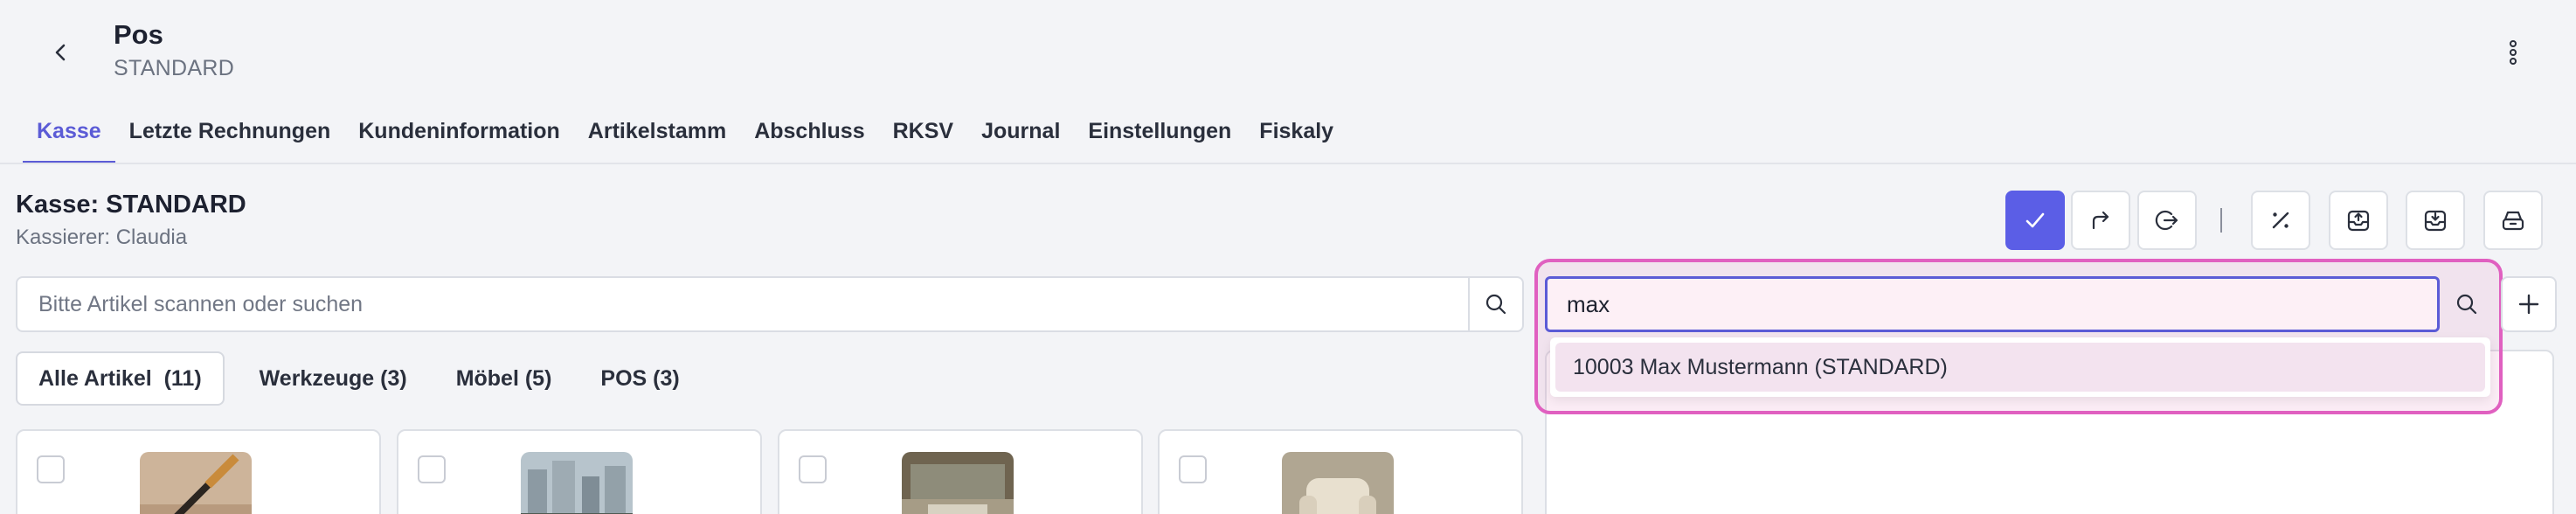 The height and width of the screenshot is (514, 2576). I want to click on more-options-button, so click(2513, 52).